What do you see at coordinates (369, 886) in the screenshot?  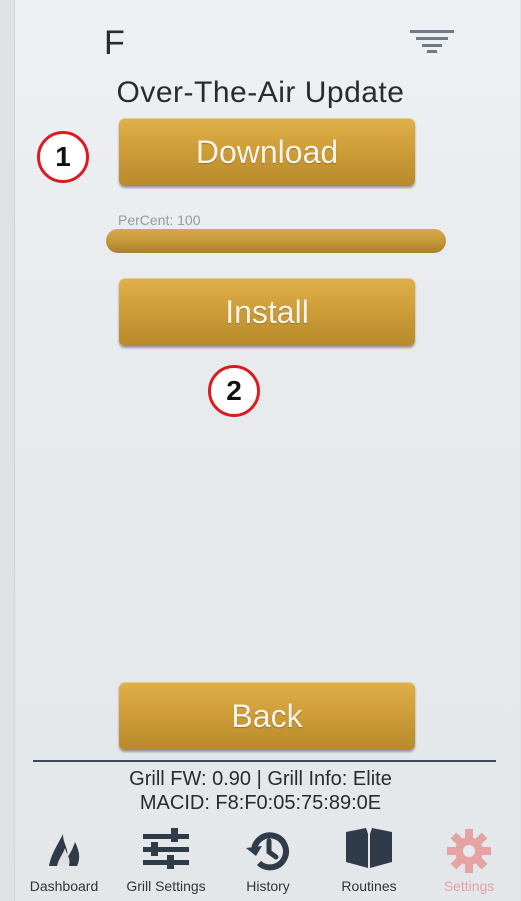 I see `nav-label-routines: Routines` at bounding box center [369, 886].